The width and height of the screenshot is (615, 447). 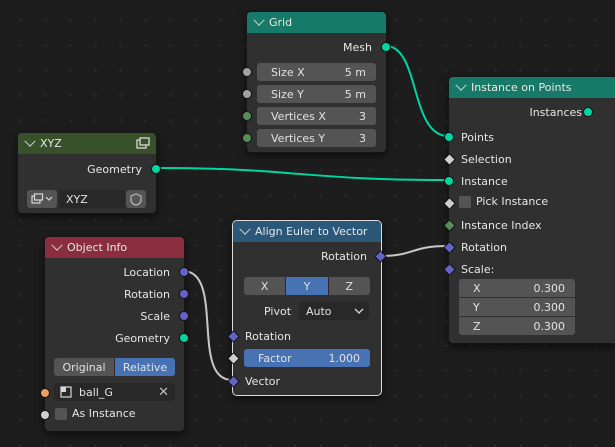 What do you see at coordinates (247, 116) in the screenshot?
I see `vertices-x-socket` at bounding box center [247, 116].